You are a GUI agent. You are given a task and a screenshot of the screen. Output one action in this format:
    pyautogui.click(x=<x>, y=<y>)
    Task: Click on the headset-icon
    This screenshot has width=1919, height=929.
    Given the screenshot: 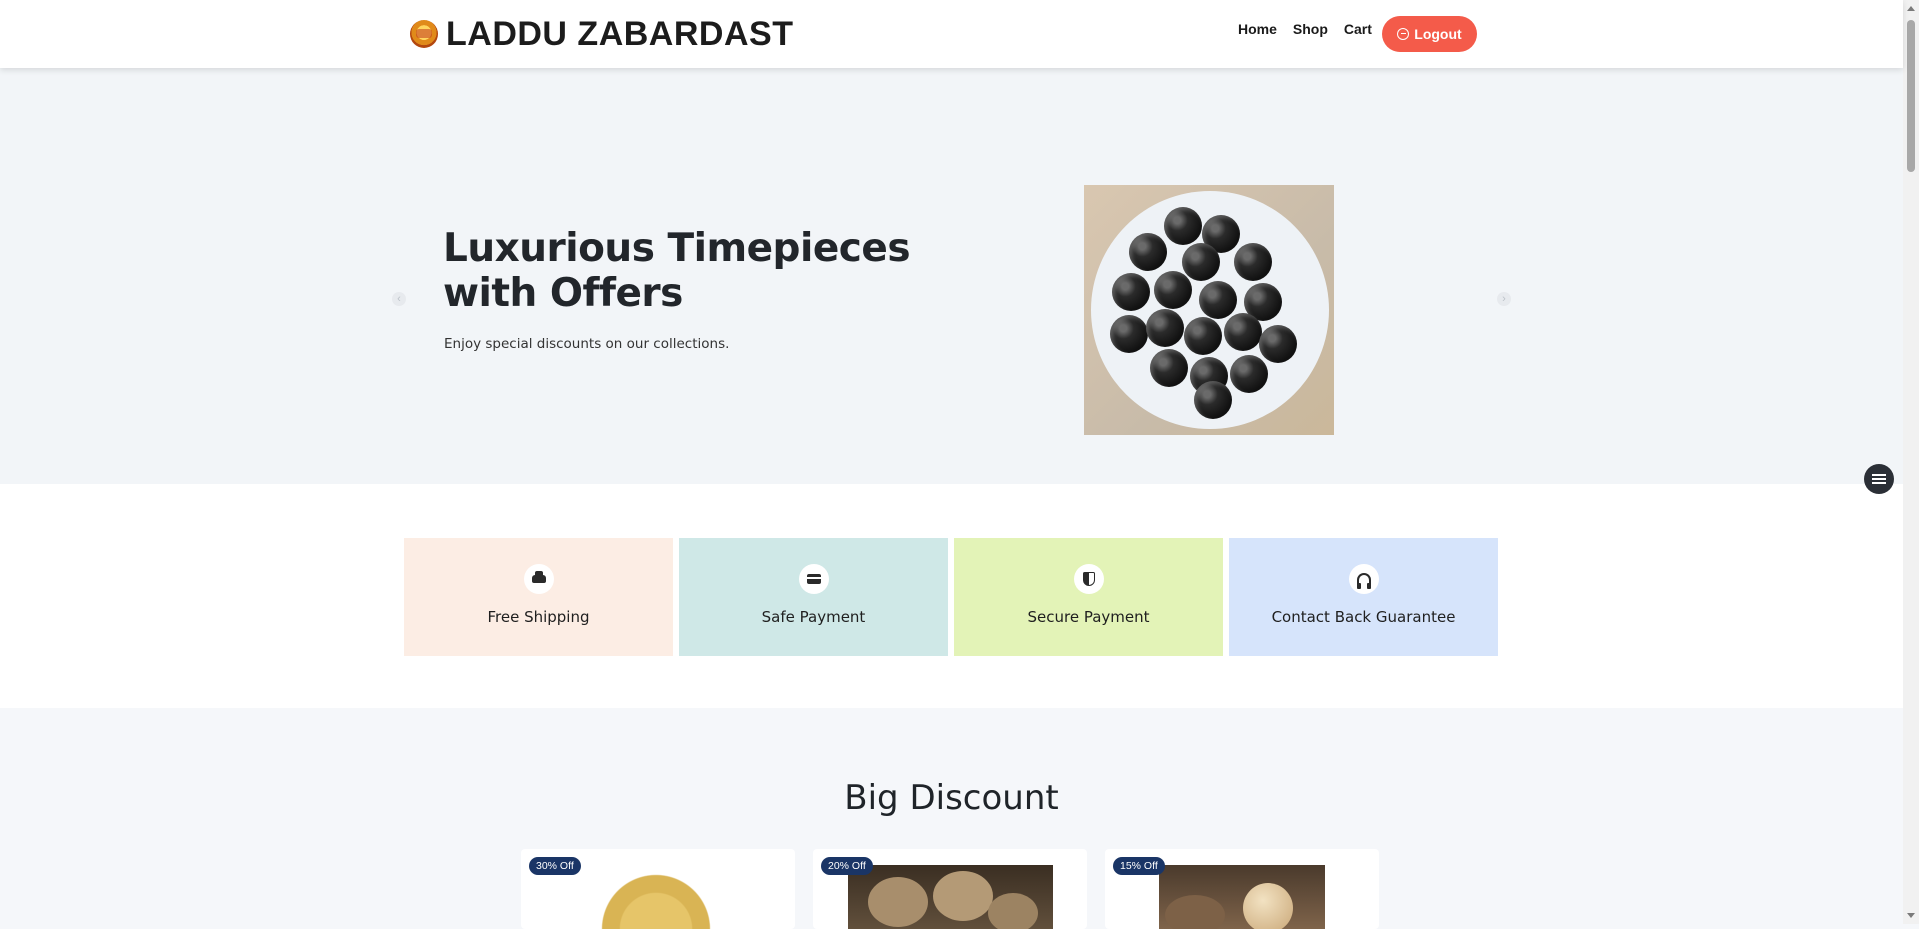 What is the action you would take?
    pyautogui.click(x=1363, y=579)
    